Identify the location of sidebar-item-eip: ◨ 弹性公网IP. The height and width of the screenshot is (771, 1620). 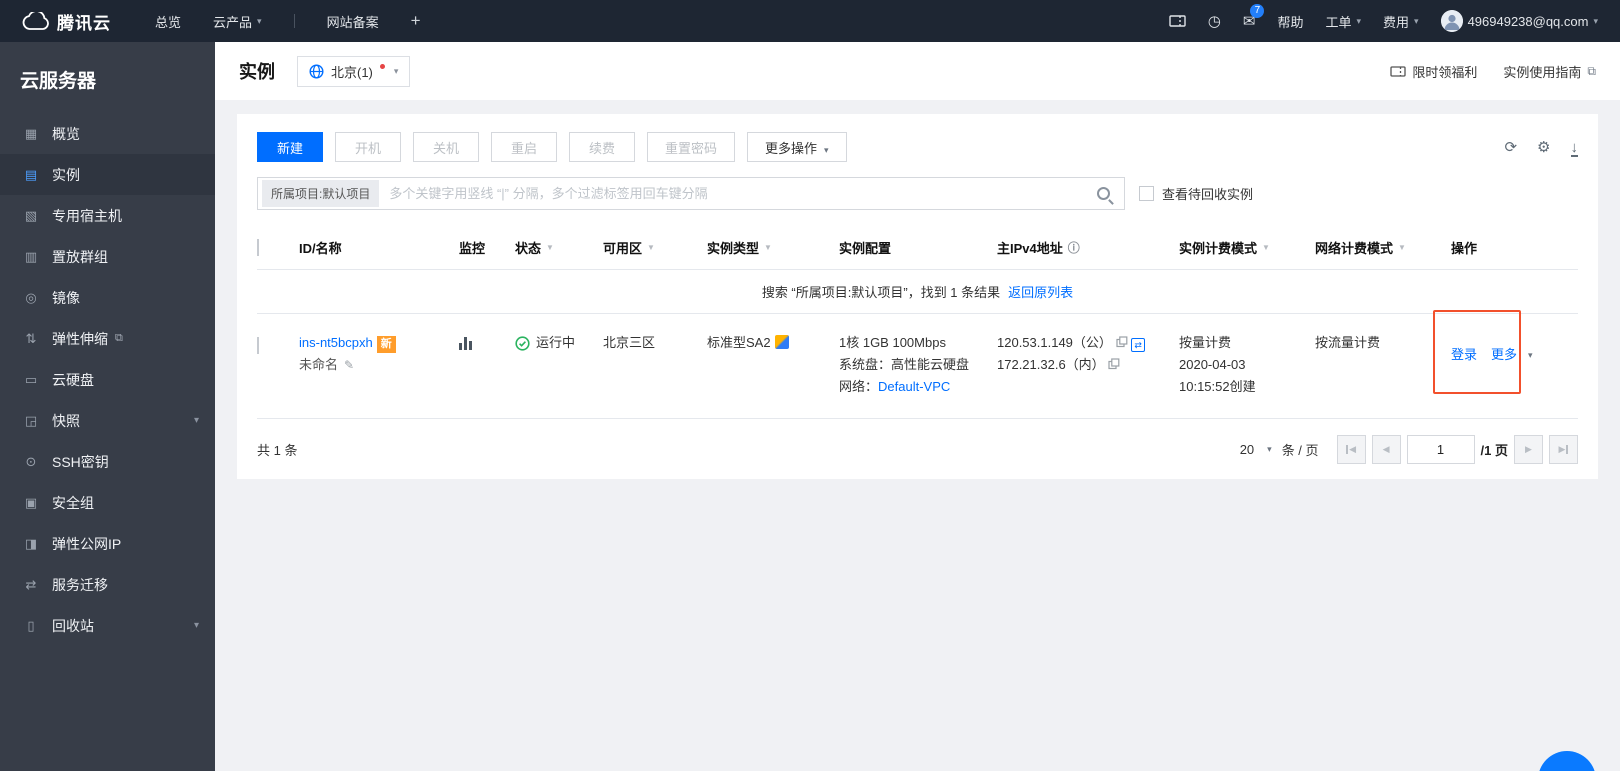
(107, 543).